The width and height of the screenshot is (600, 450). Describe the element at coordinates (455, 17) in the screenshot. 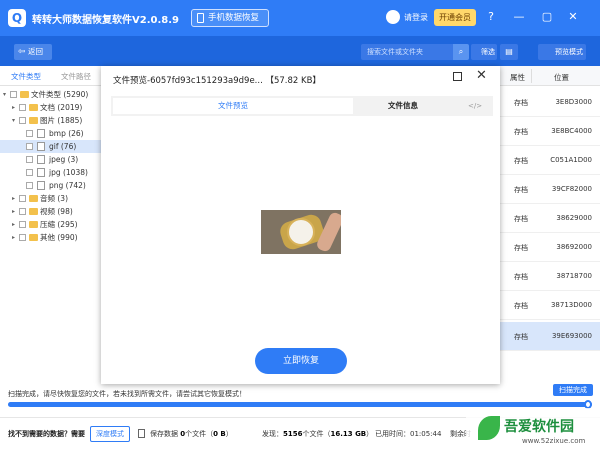

I see `vip-button: 开通会员` at that location.